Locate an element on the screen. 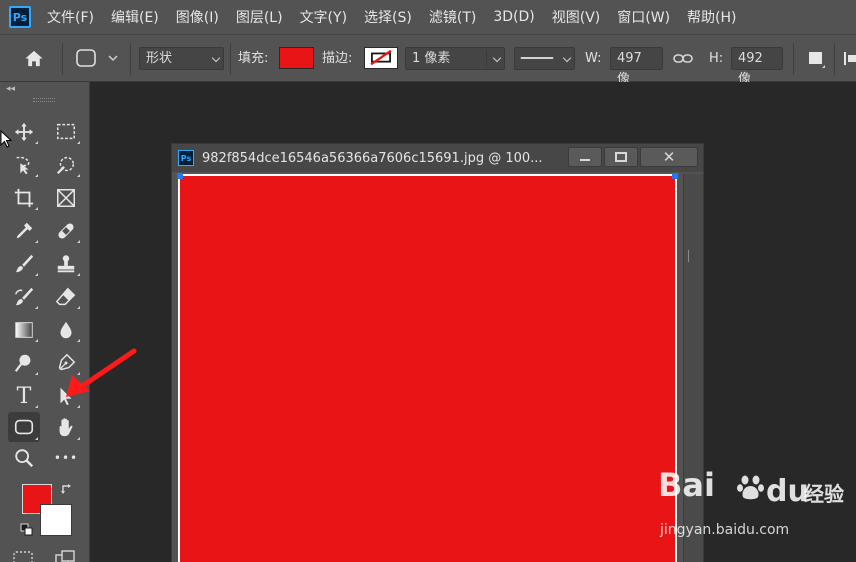 The image size is (856, 562). rounded-rectangle-tool is located at coordinates (24, 427).